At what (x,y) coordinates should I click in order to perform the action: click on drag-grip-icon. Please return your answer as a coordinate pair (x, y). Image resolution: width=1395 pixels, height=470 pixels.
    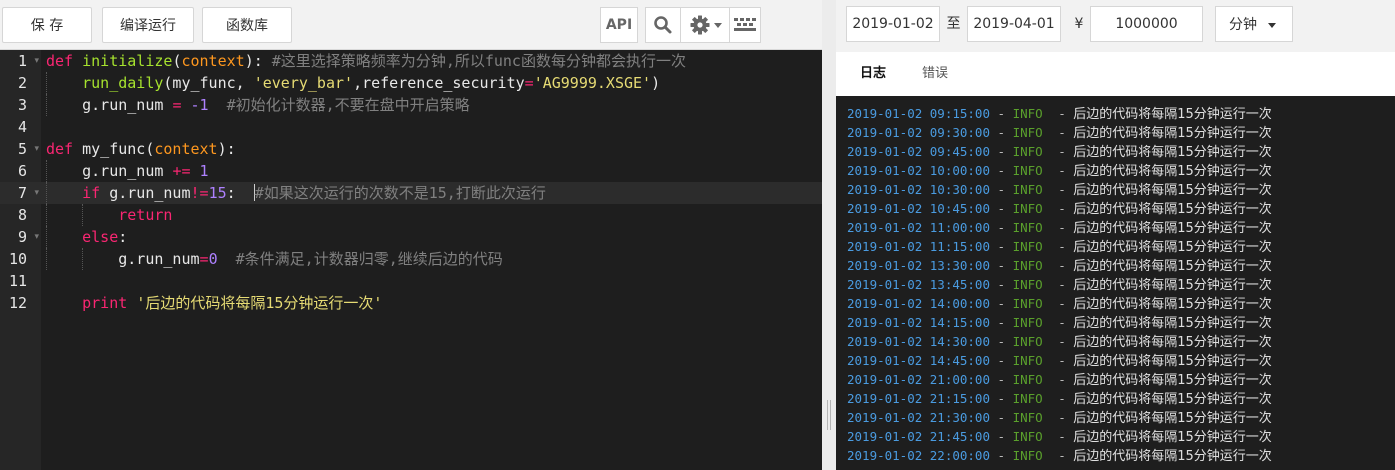
    Looking at the image, I should click on (829, 415).